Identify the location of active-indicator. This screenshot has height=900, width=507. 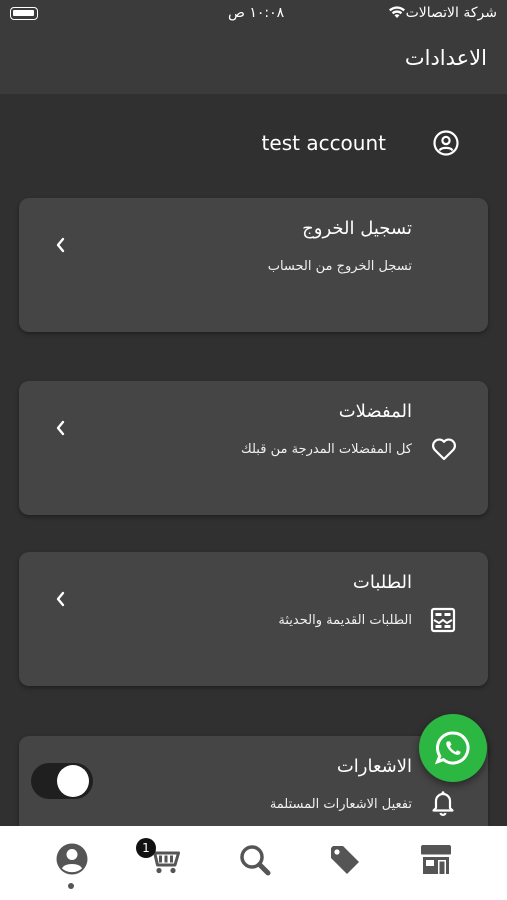
(71, 886).